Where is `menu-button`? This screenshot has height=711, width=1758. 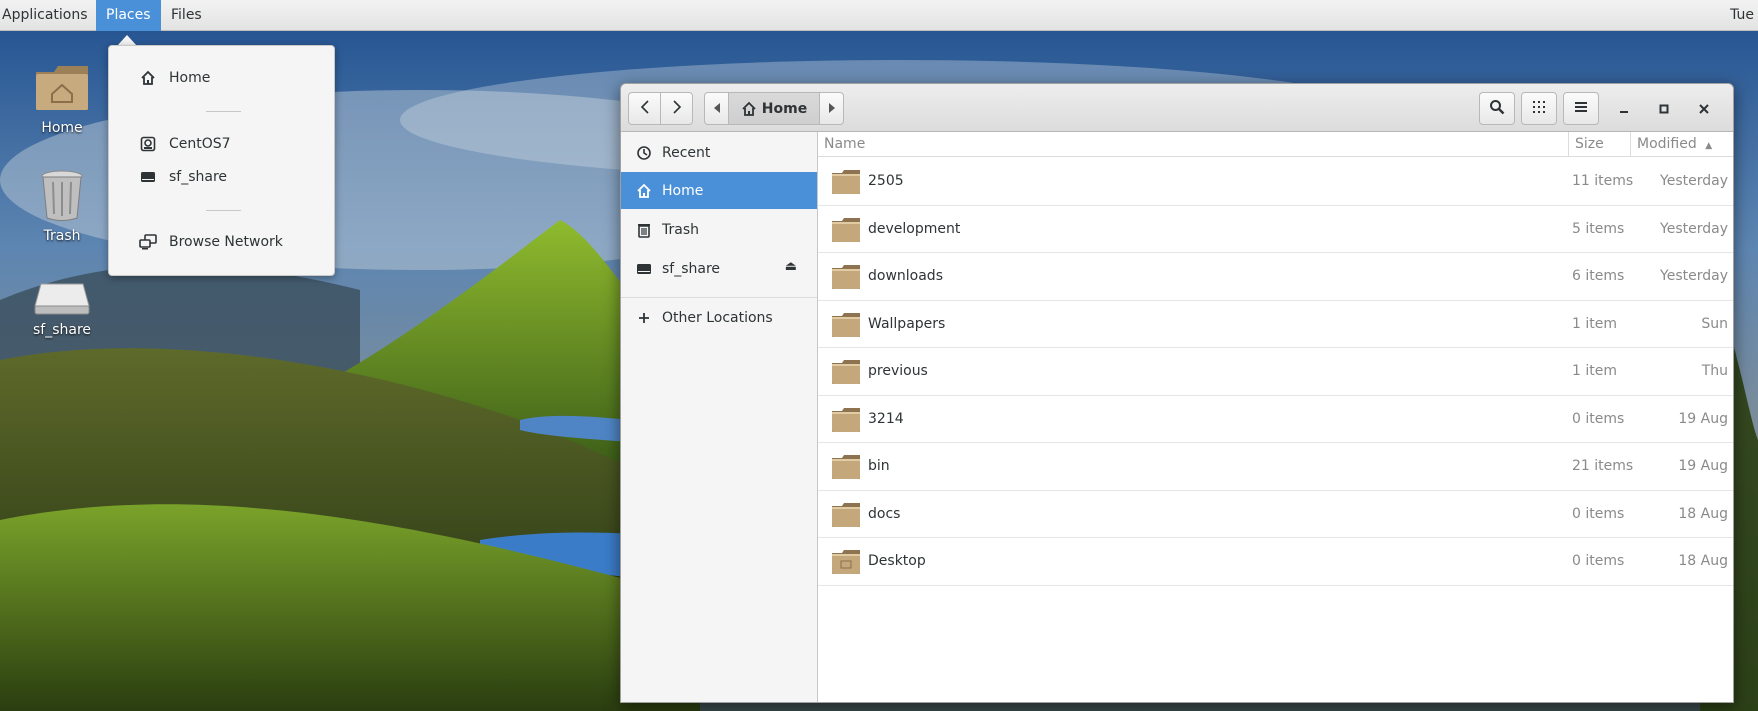
menu-button is located at coordinates (1581, 108).